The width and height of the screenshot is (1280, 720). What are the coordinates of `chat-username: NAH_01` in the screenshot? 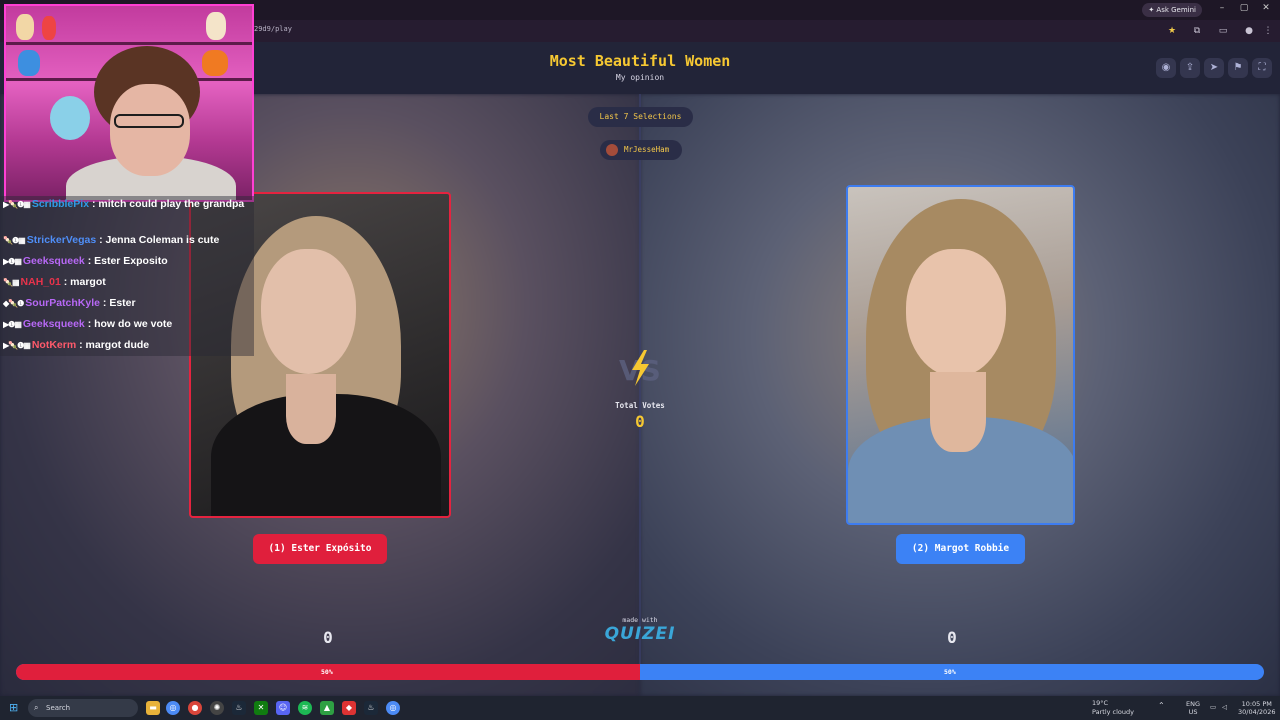 It's located at (41, 282).